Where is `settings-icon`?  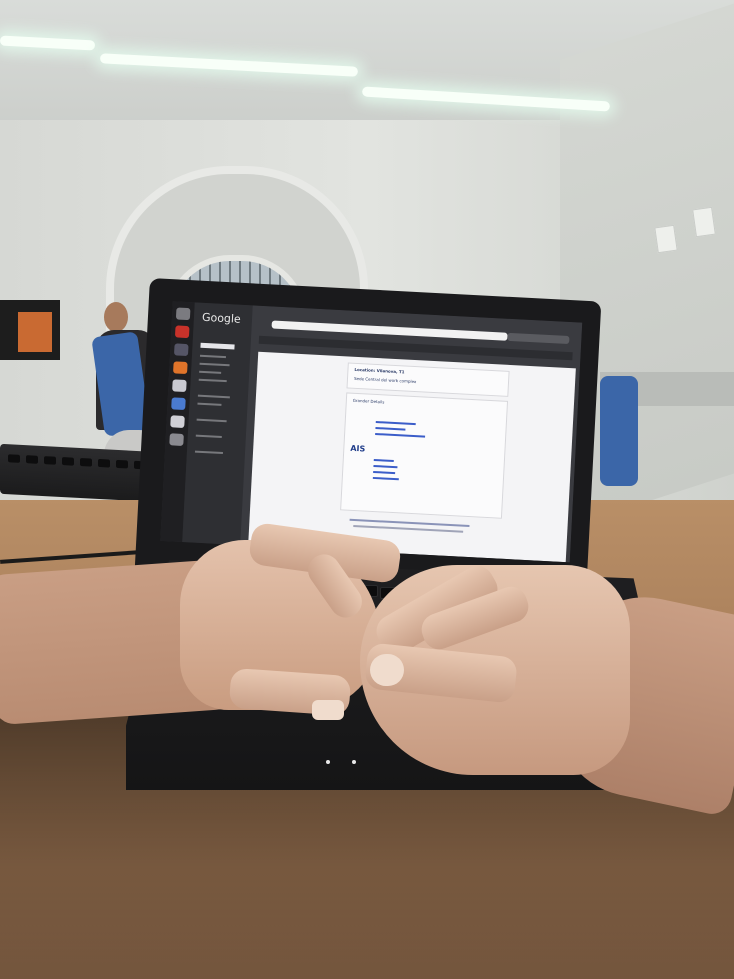
settings-icon is located at coordinates (176, 439).